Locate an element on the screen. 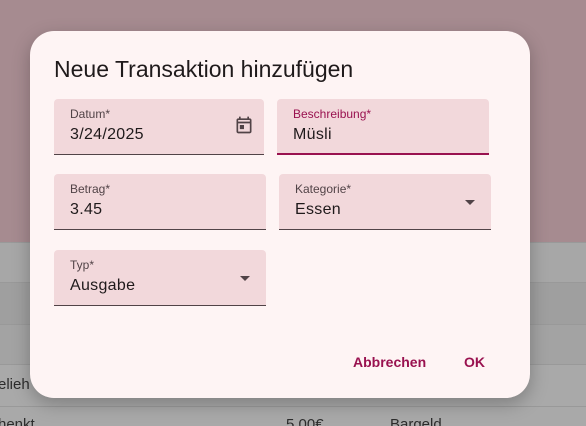  description-field: Beschreibung* Müsli is located at coordinates (383, 127).